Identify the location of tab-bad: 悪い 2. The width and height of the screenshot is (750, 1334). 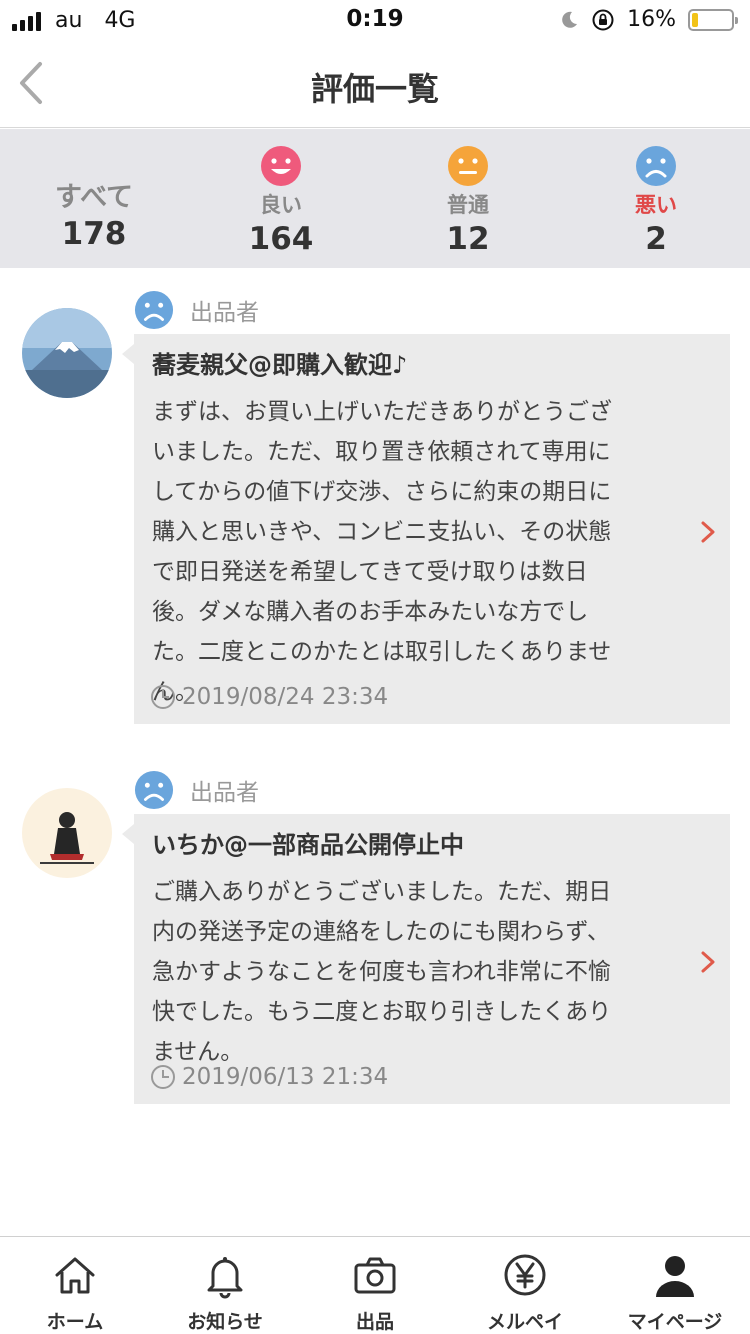
(656, 198).